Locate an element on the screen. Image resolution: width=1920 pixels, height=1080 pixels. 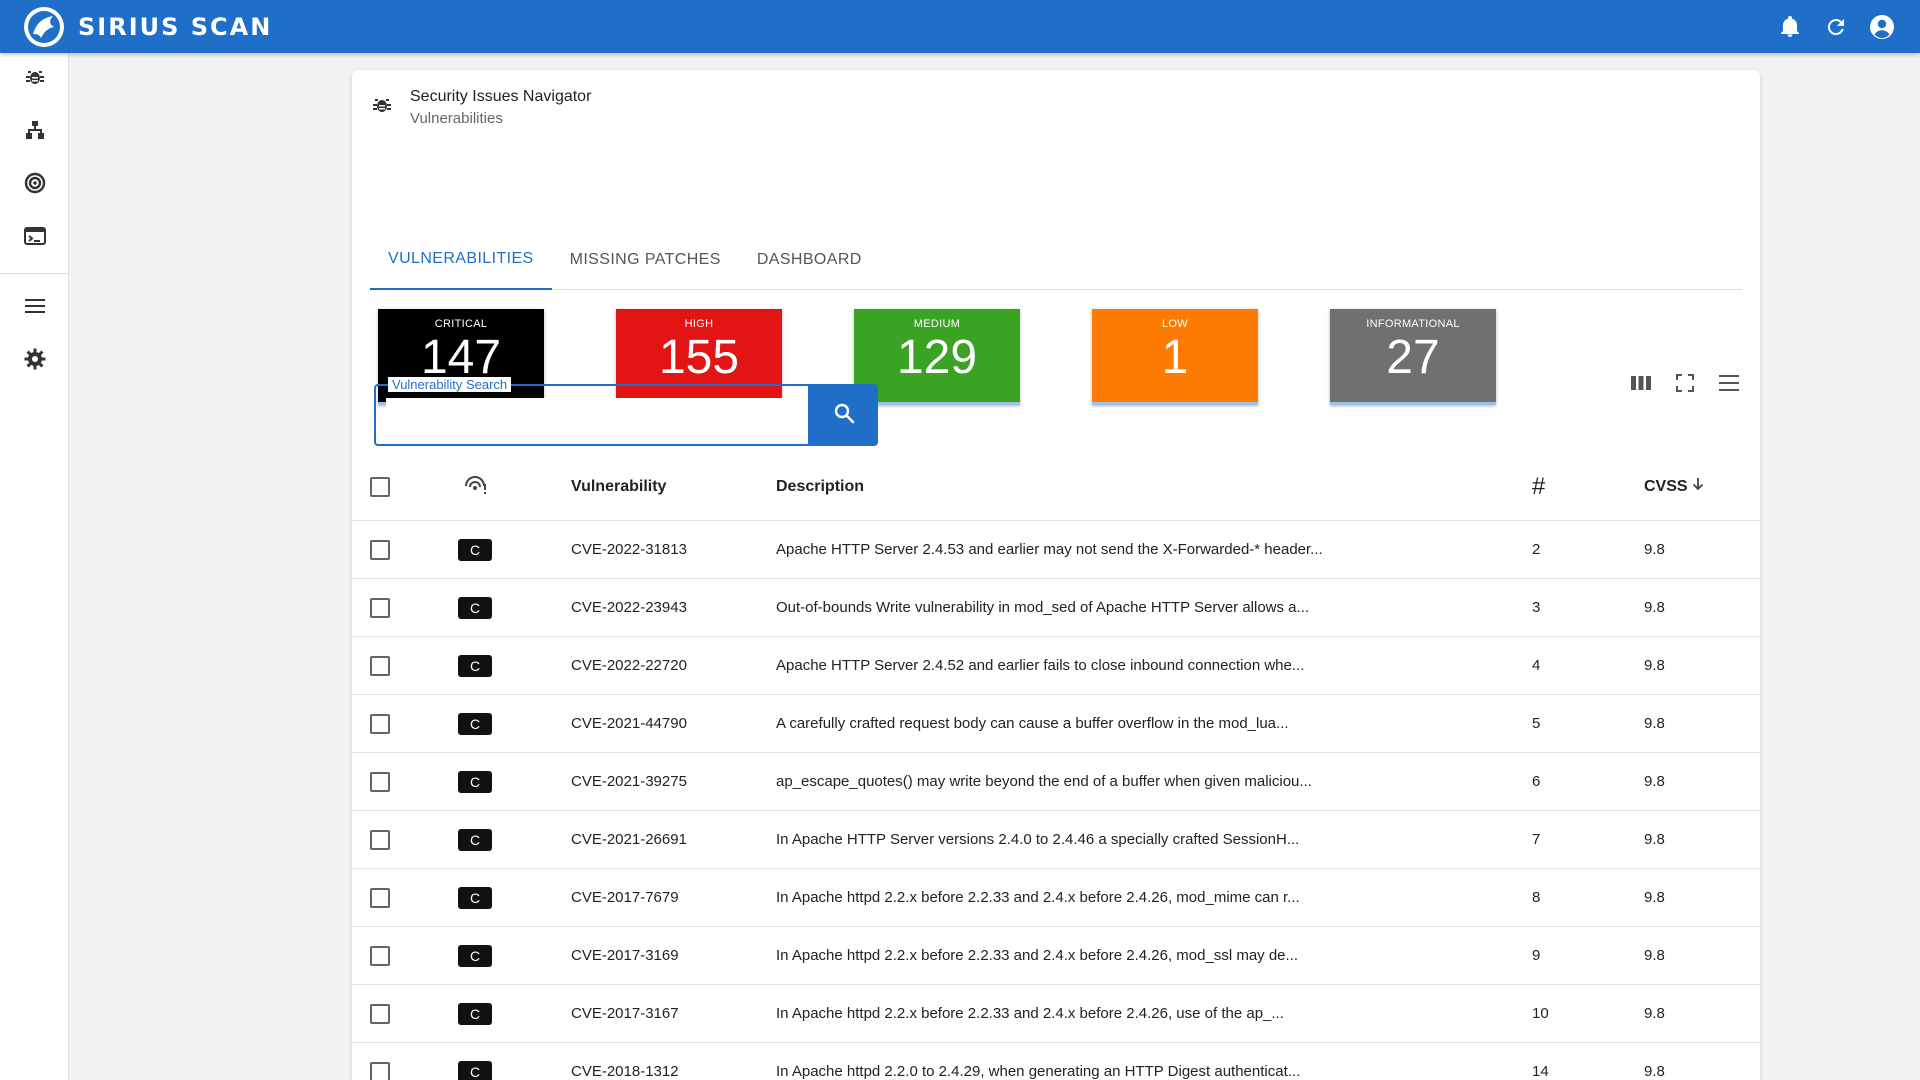
target-icon is located at coordinates (35, 185).